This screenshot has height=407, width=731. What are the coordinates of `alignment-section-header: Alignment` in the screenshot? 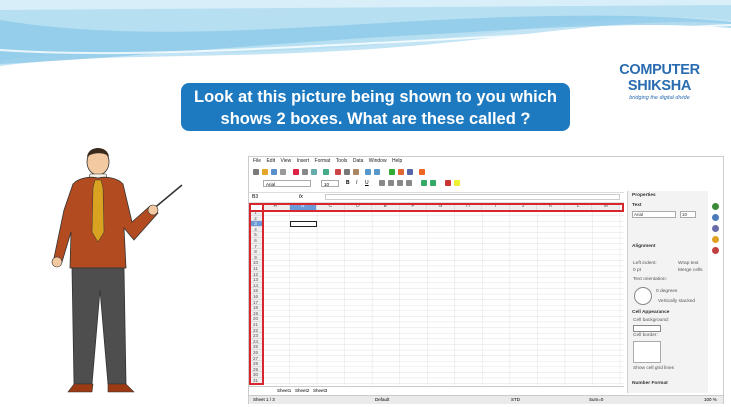 It's located at (643, 246).